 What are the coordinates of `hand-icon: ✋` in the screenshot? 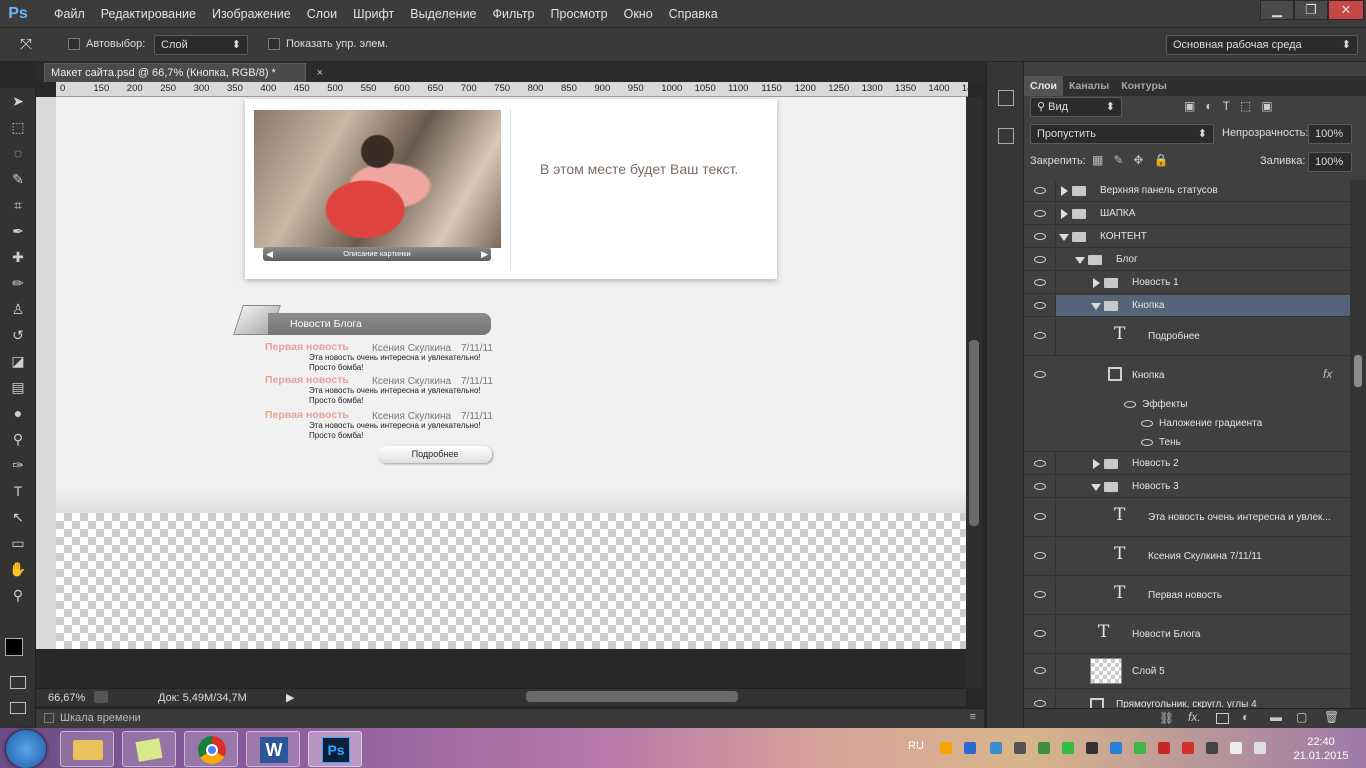 It's located at (18, 569).